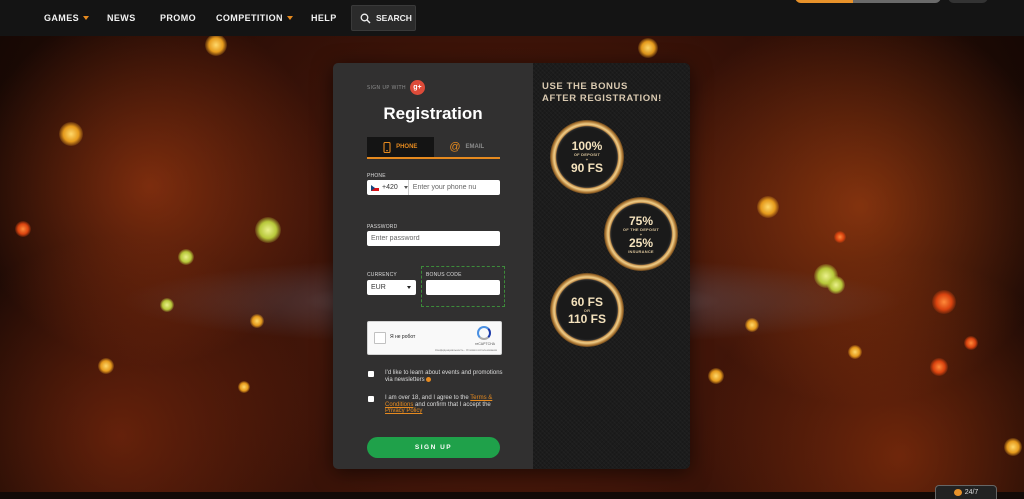  I want to click on coin-1-value: 100%, so click(587, 146).